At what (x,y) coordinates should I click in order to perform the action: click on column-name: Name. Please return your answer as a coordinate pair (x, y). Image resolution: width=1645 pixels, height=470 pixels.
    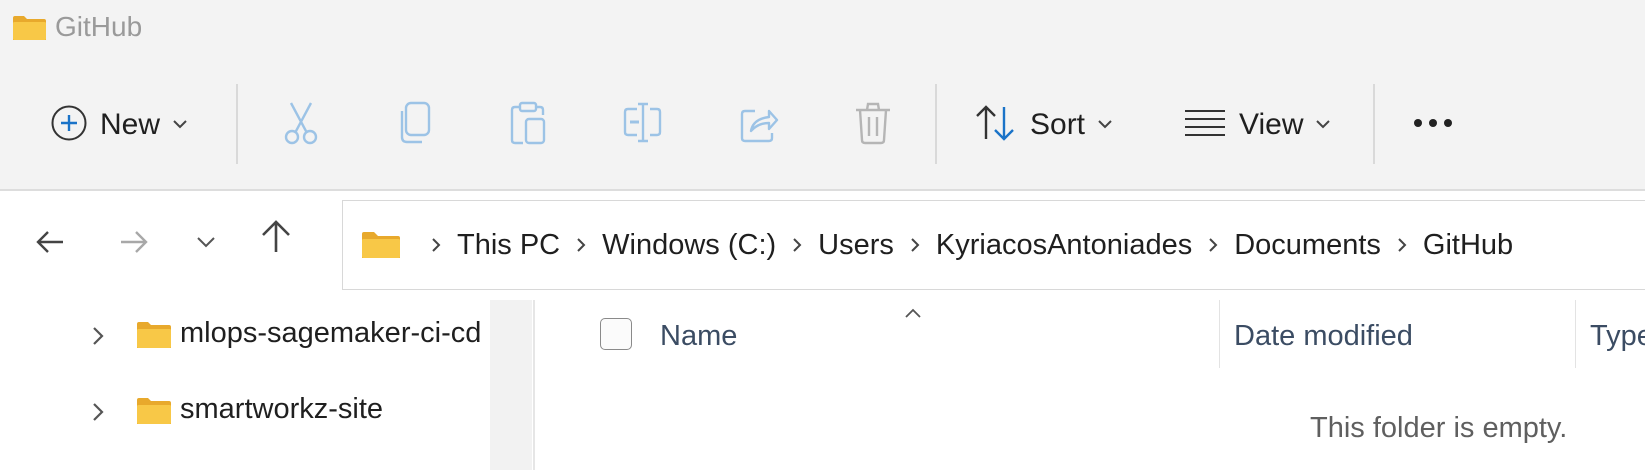
    Looking at the image, I should click on (698, 336).